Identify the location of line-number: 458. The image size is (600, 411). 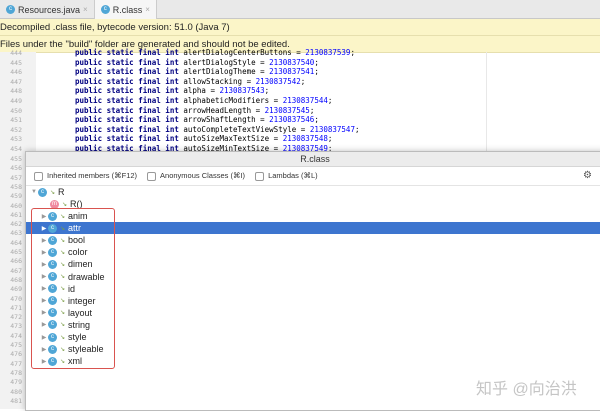
(16, 186).